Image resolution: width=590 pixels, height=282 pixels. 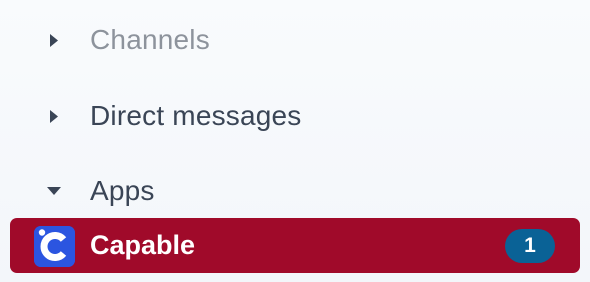 What do you see at coordinates (150, 39) in the screenshot?
I see `section-label-channels: Channels` at bounding box center [150, 39].